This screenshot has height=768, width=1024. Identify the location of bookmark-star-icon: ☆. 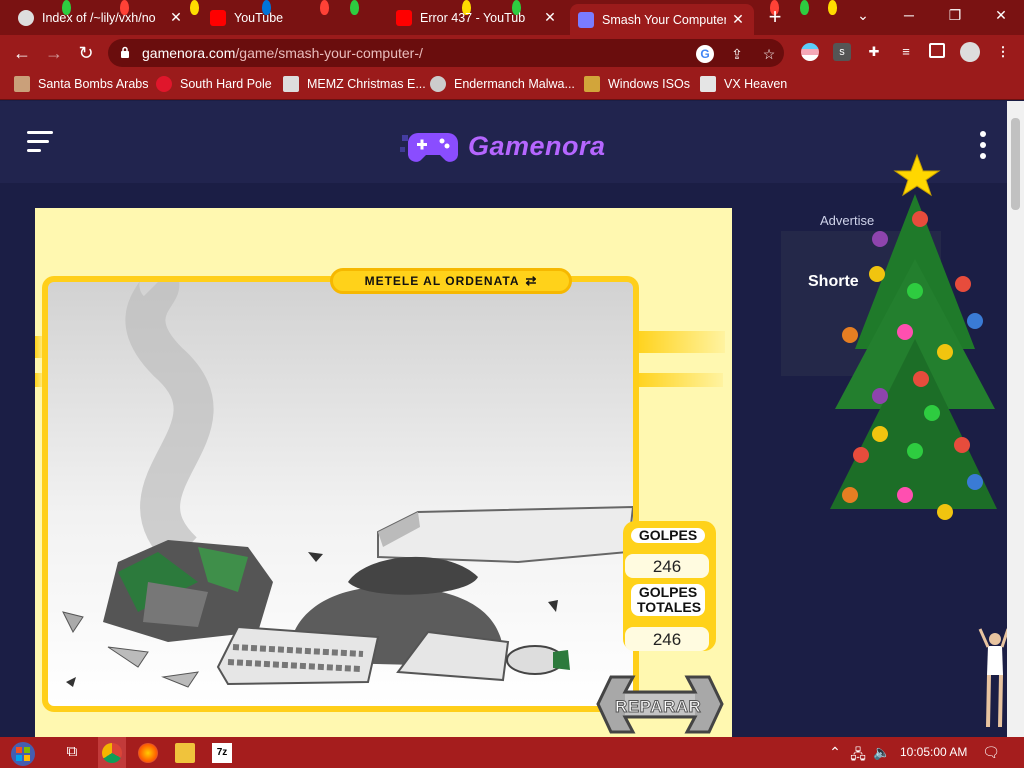
(769, 54).